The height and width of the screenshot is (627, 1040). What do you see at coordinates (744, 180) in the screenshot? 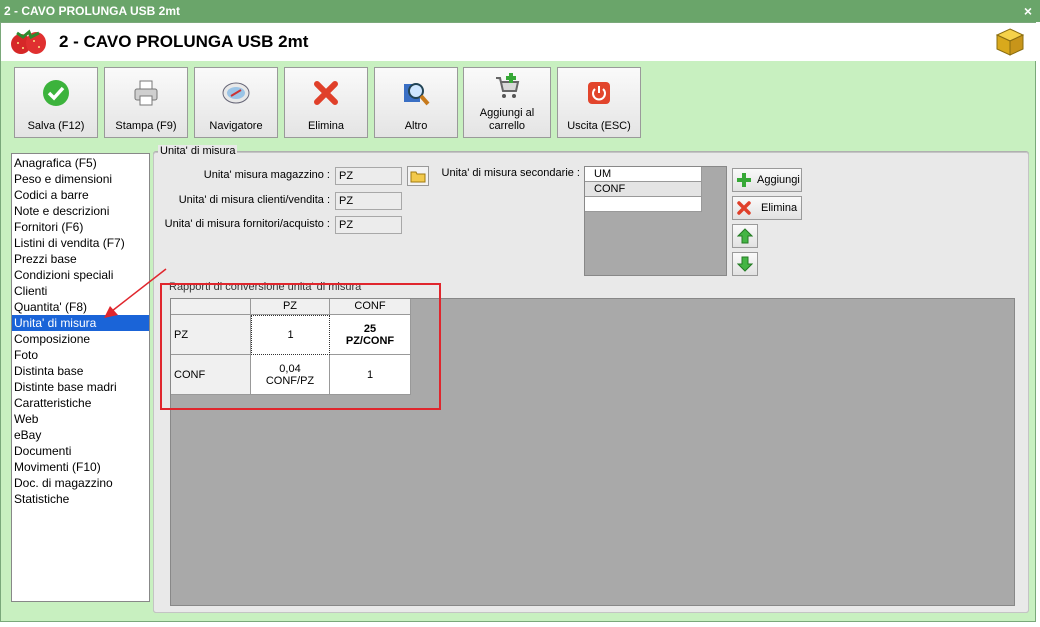
I see `plus-icon` at bounding box center [744, 180].